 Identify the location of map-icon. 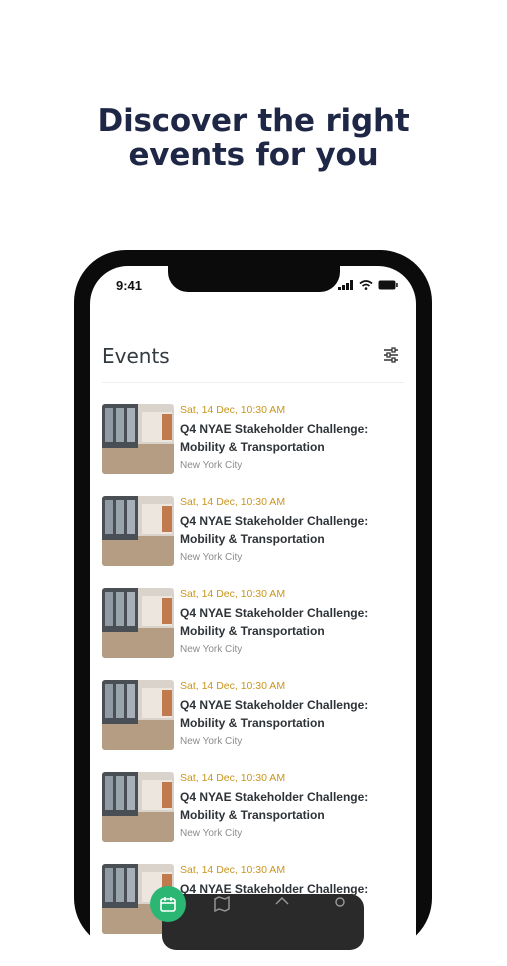
(222, 904).